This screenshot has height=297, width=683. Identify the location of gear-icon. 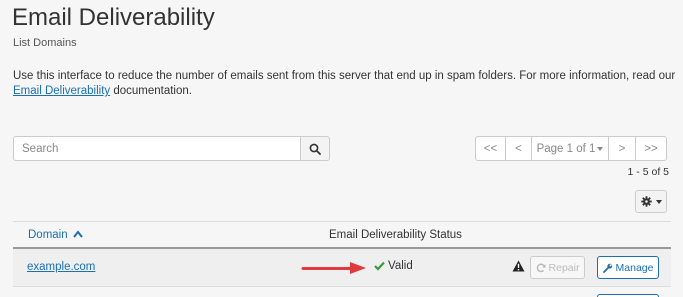
(646, 201).